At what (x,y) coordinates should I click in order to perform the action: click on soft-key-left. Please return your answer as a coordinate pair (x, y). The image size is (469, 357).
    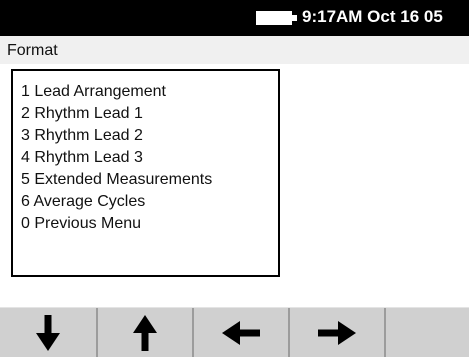
    Looking at the image, I should click on (242, 332).